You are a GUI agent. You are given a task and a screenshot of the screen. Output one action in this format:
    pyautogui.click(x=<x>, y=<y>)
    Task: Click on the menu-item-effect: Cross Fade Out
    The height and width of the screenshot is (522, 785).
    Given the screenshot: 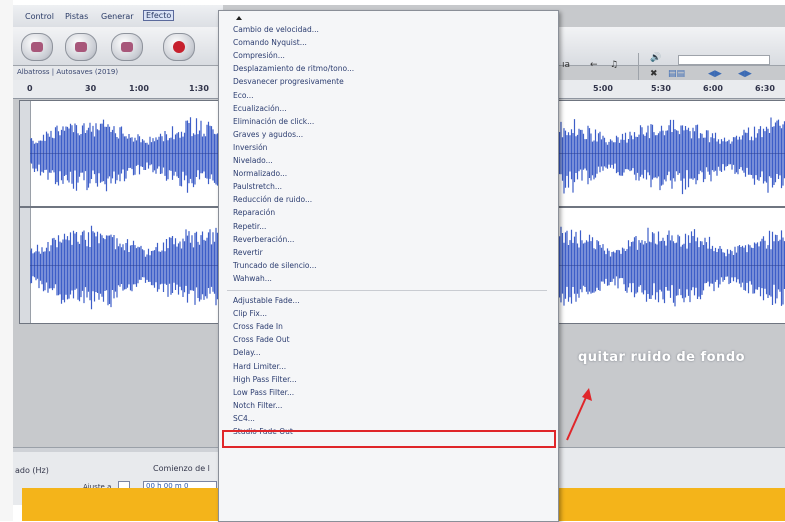 What is the action you would take?
    pyautogui.click(x=261, y=341)
    